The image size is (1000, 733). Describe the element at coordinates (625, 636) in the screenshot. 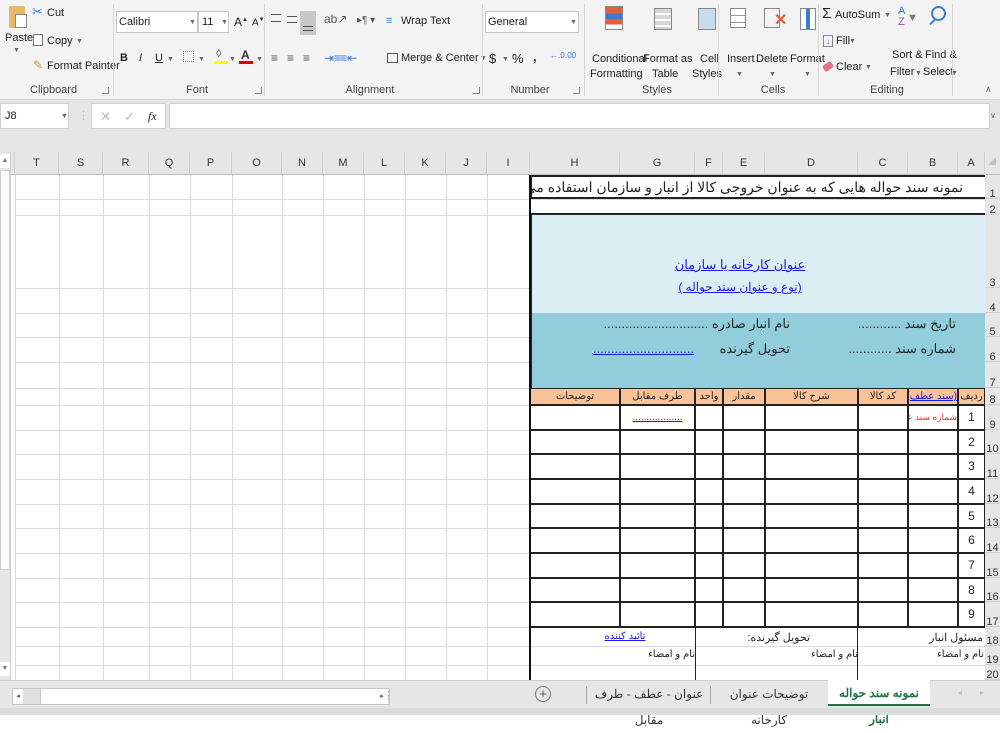

I see `approver-label: تائید کننده` at that location.